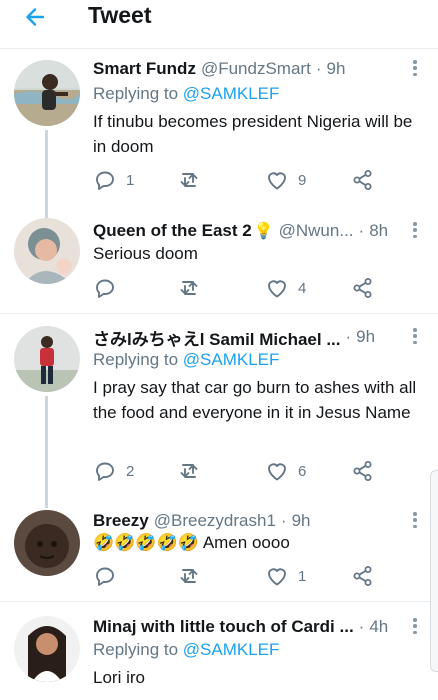  I want to click on tweet-header: さみlみちゃえl Samil Michael ... · 9h, so click(247, 337).